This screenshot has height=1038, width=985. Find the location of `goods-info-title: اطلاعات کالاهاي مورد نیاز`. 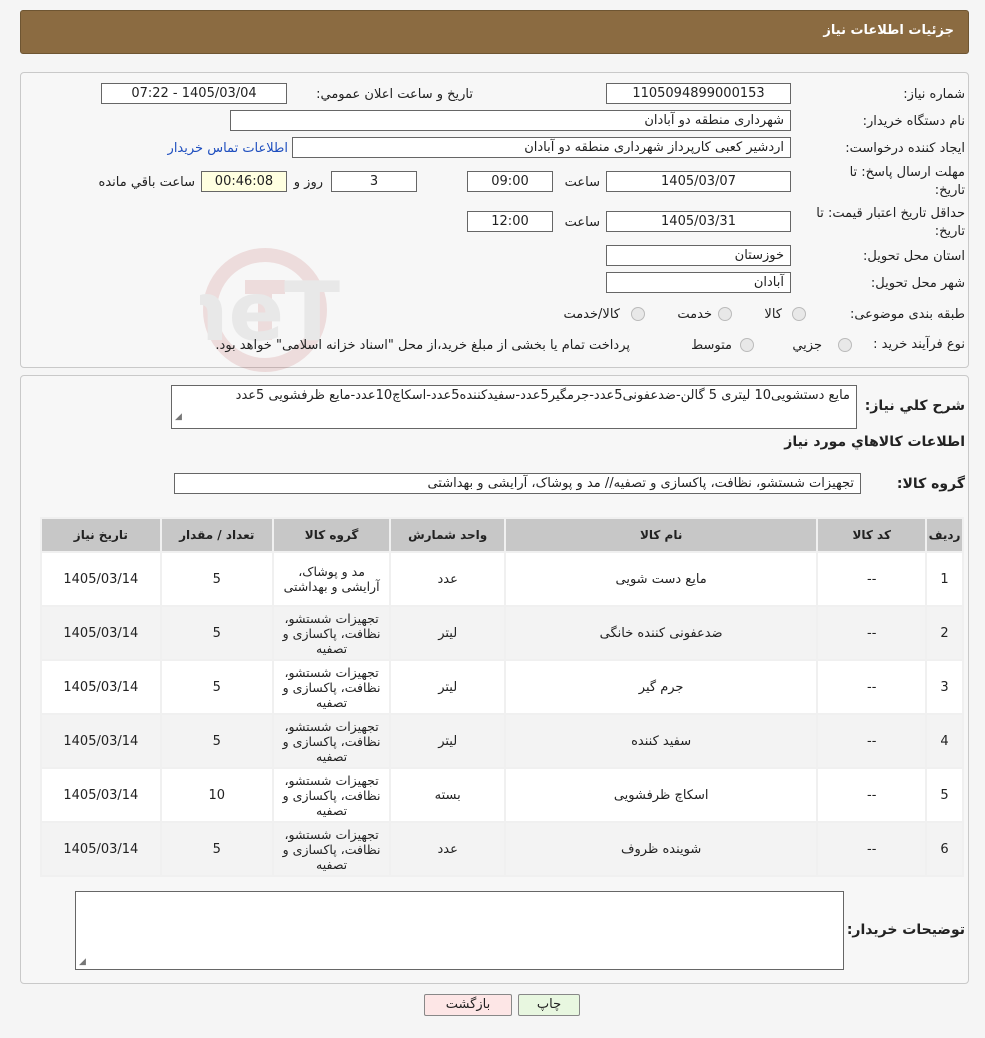

goods-info-title: اطلاعات کالاهاي مورد نیاز is located at coordinates (874, 442).